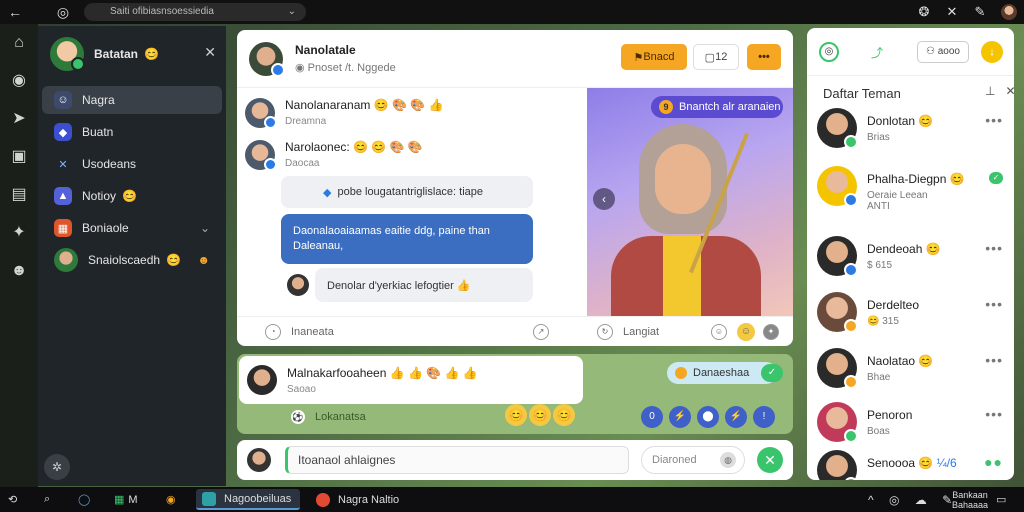 Image resolution: width=1024 pixels, height=512 pixels. What do you see at coordinates (132, 100) in the screenshot?
I see `sidebar-item-nagra: ☺ Nagra` at bounding box center [132, 100].